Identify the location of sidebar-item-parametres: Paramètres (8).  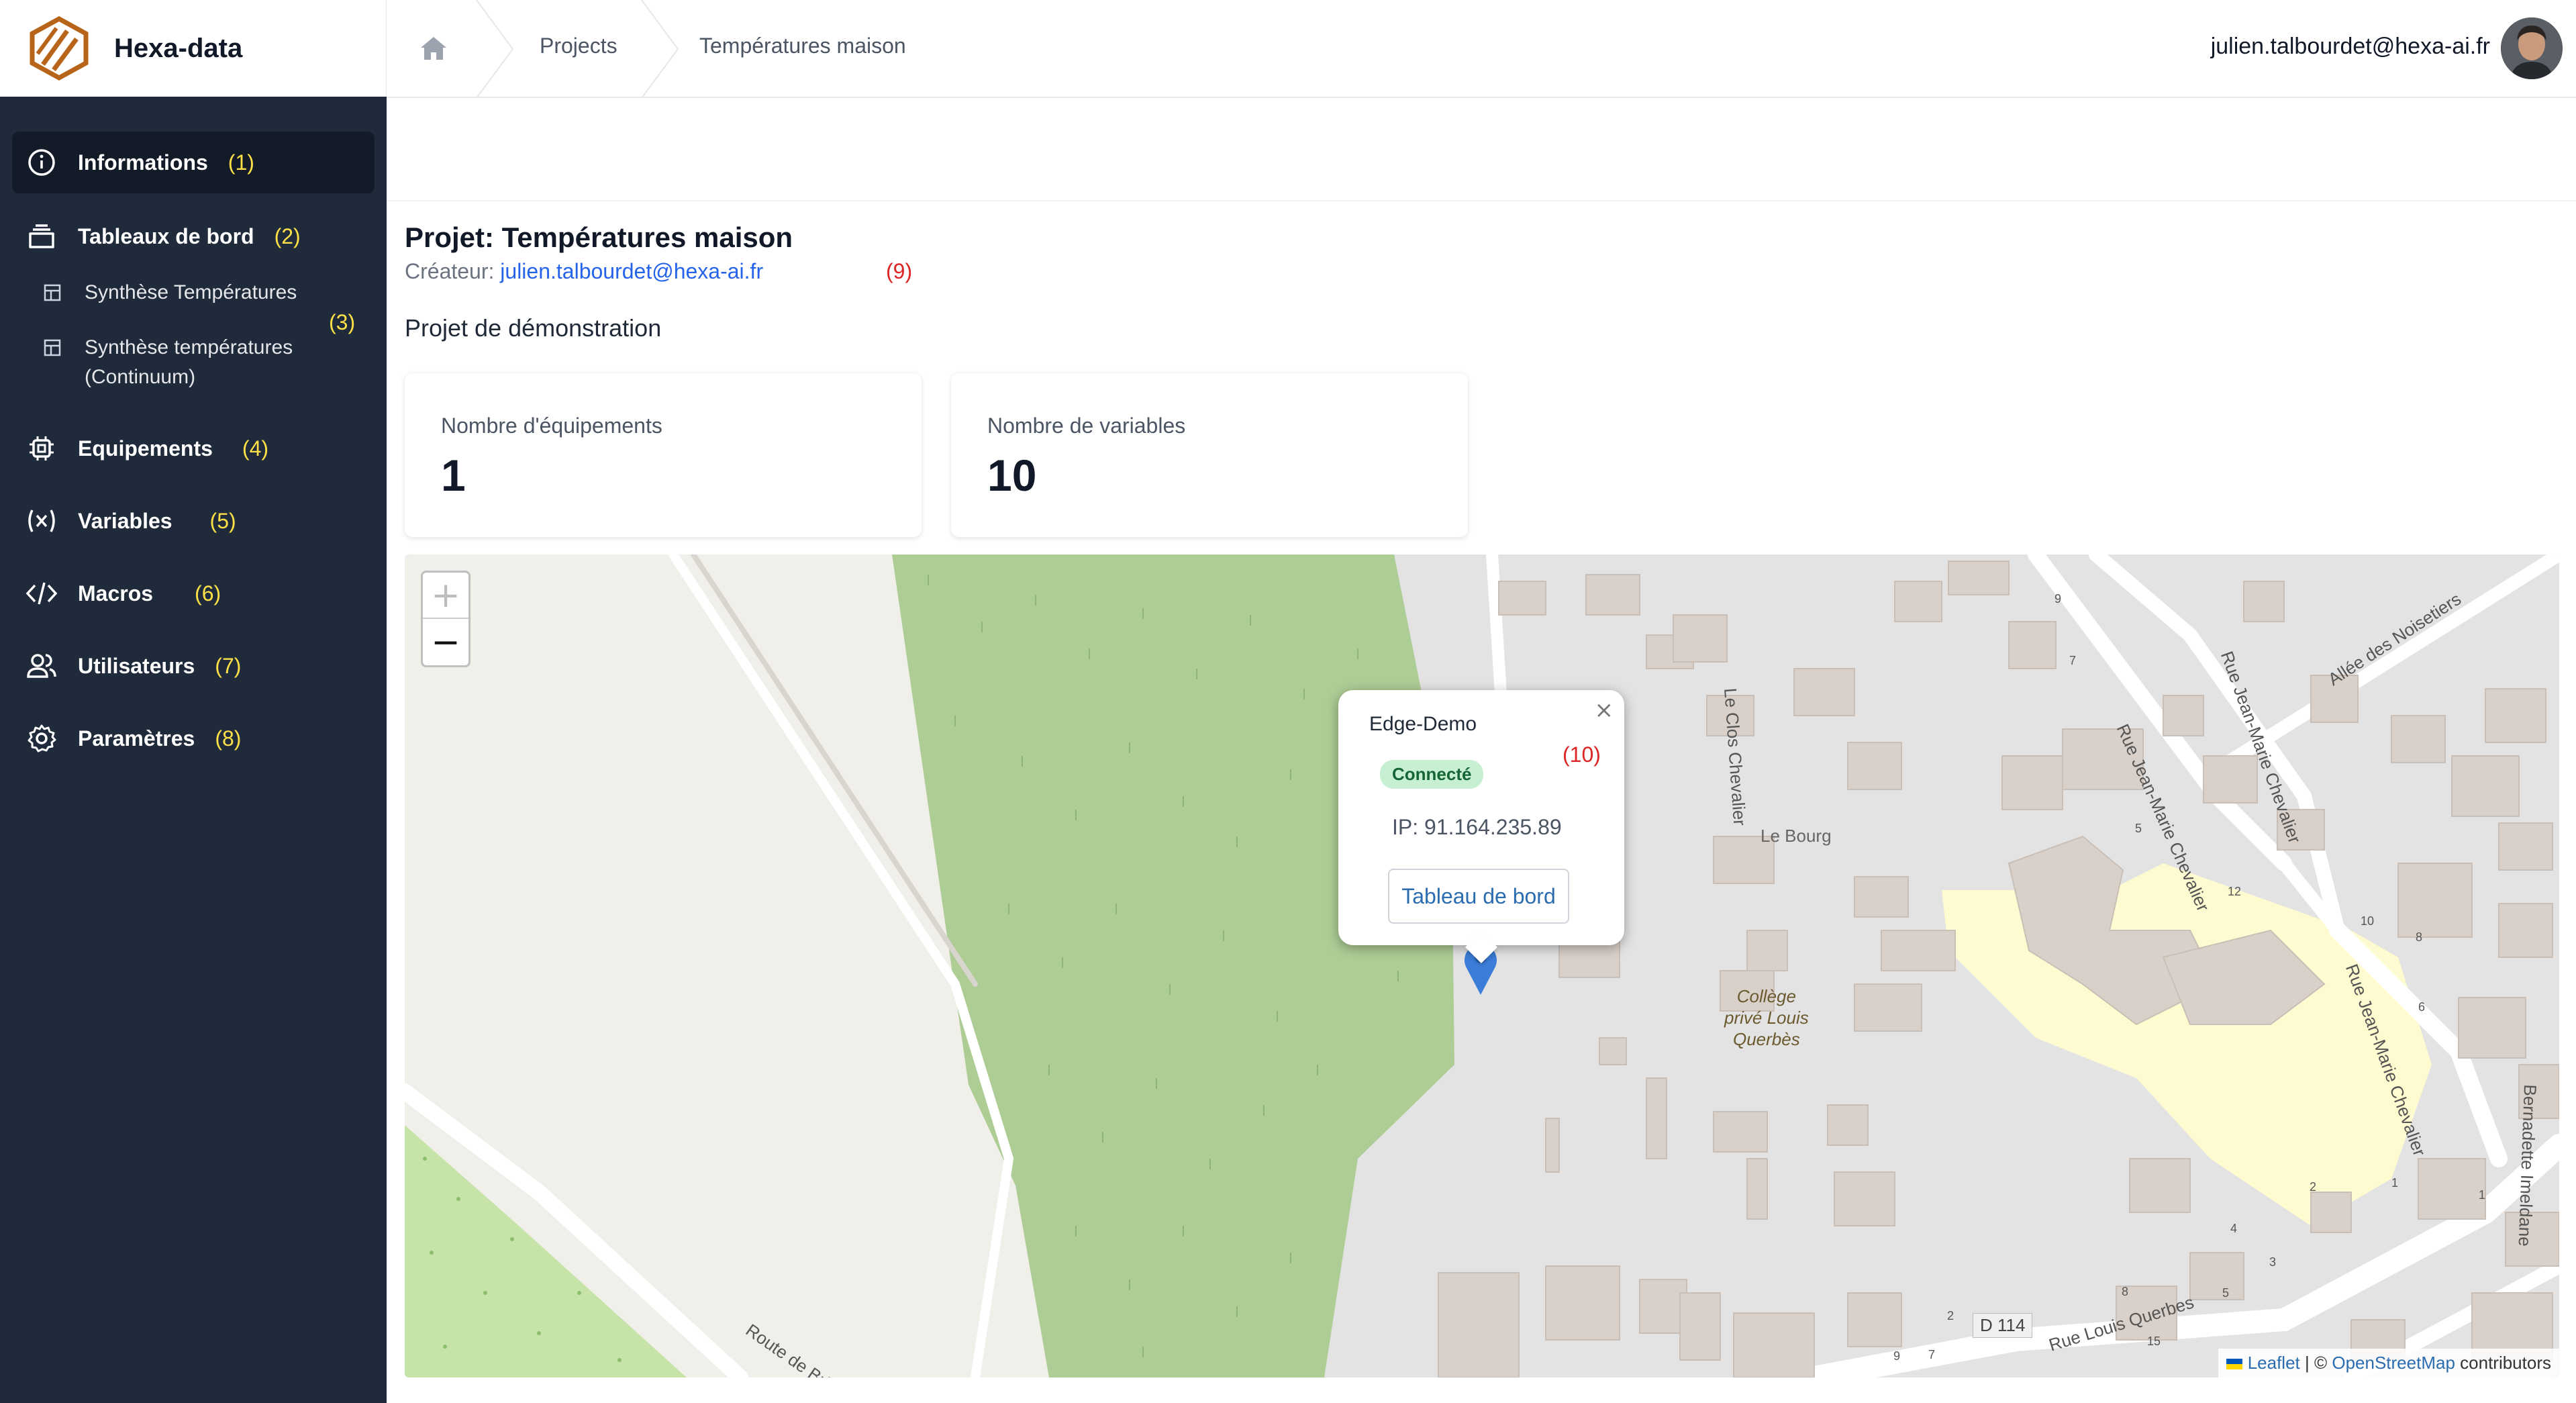
(193, 738).